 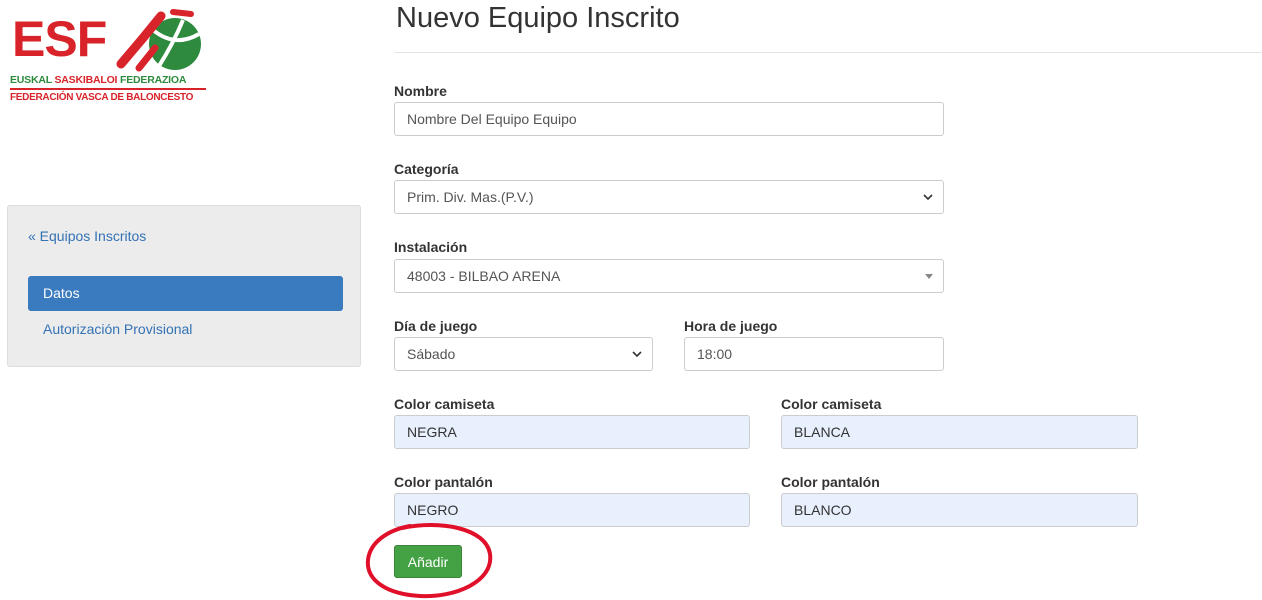 What do you see at coordinates (185, 329) in the screenshot?
I see `sidebar-item-autorizacion: Autorización Provisional` at bounding box center [185, 329].